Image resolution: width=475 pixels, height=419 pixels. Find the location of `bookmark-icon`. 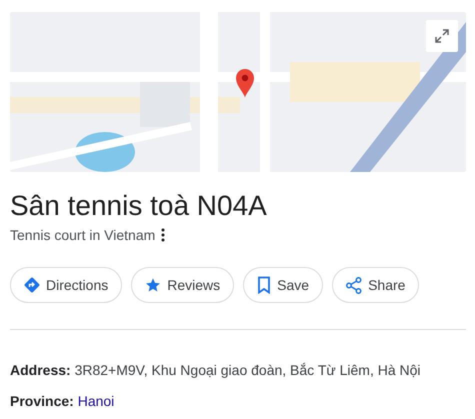

bookmark-icon is located at coordinates (264, 285).